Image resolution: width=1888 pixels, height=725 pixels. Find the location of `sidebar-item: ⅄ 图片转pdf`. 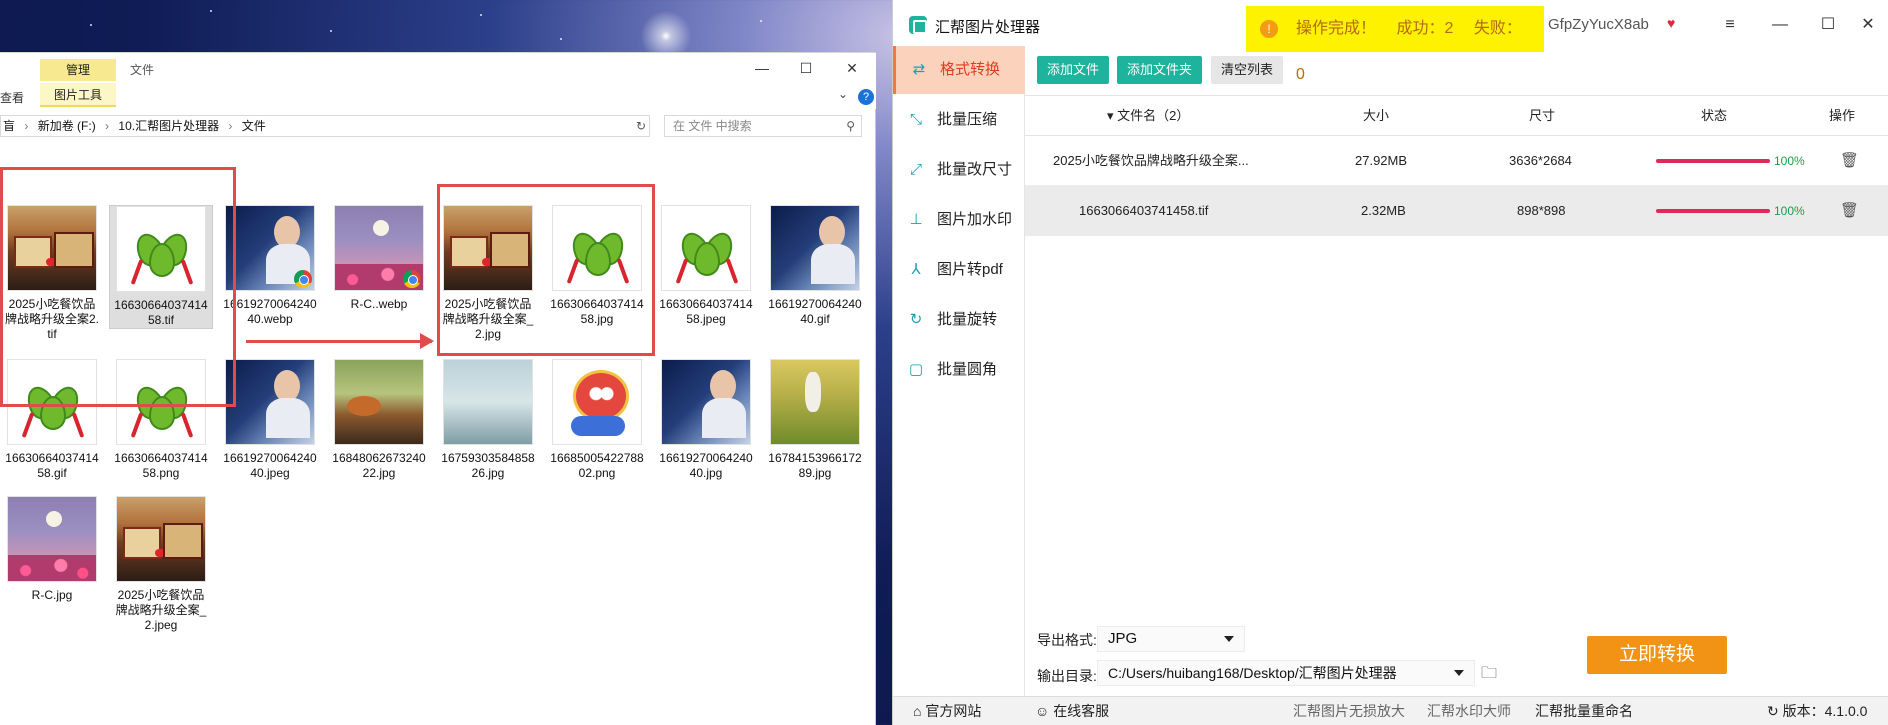

sidebar-item: ⅄ 图片转pdf is located at coordinates (959, 270).